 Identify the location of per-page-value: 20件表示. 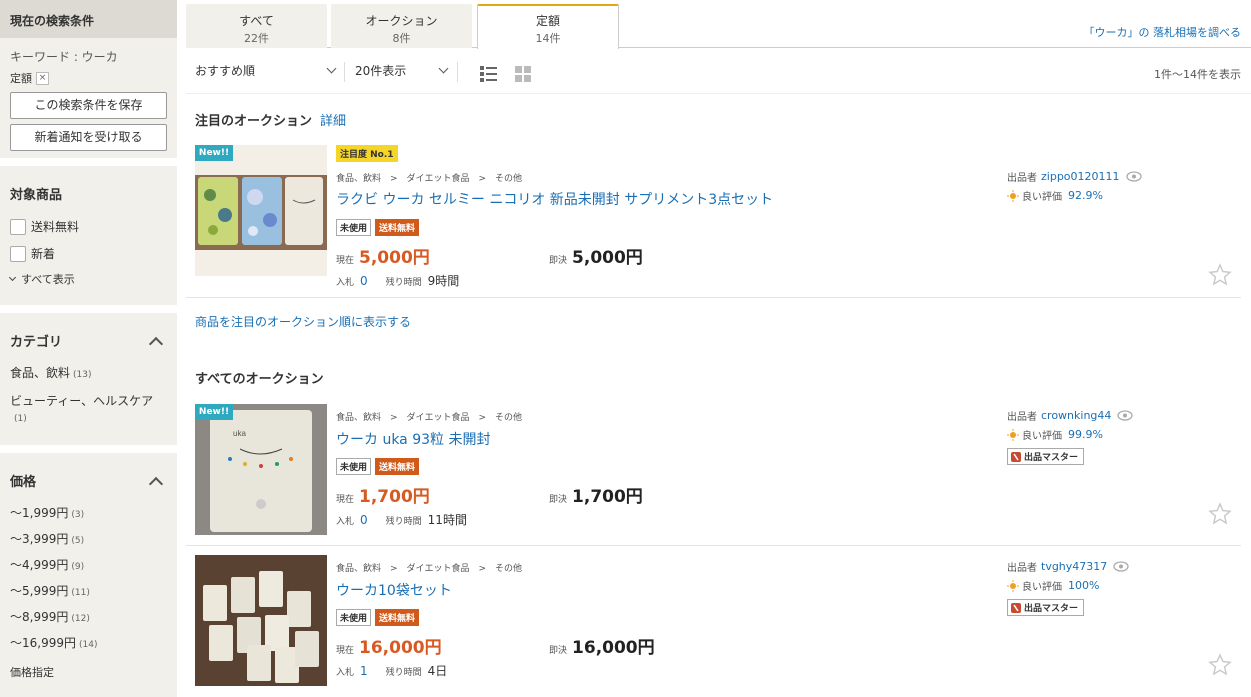
(381, 71).